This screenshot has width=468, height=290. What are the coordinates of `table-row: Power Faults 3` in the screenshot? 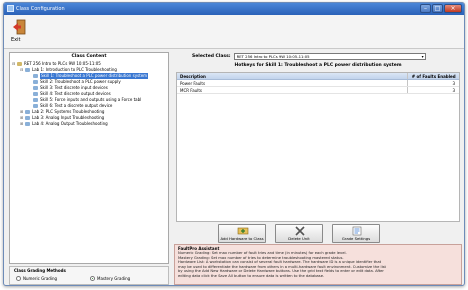 It's located at (318, 83).